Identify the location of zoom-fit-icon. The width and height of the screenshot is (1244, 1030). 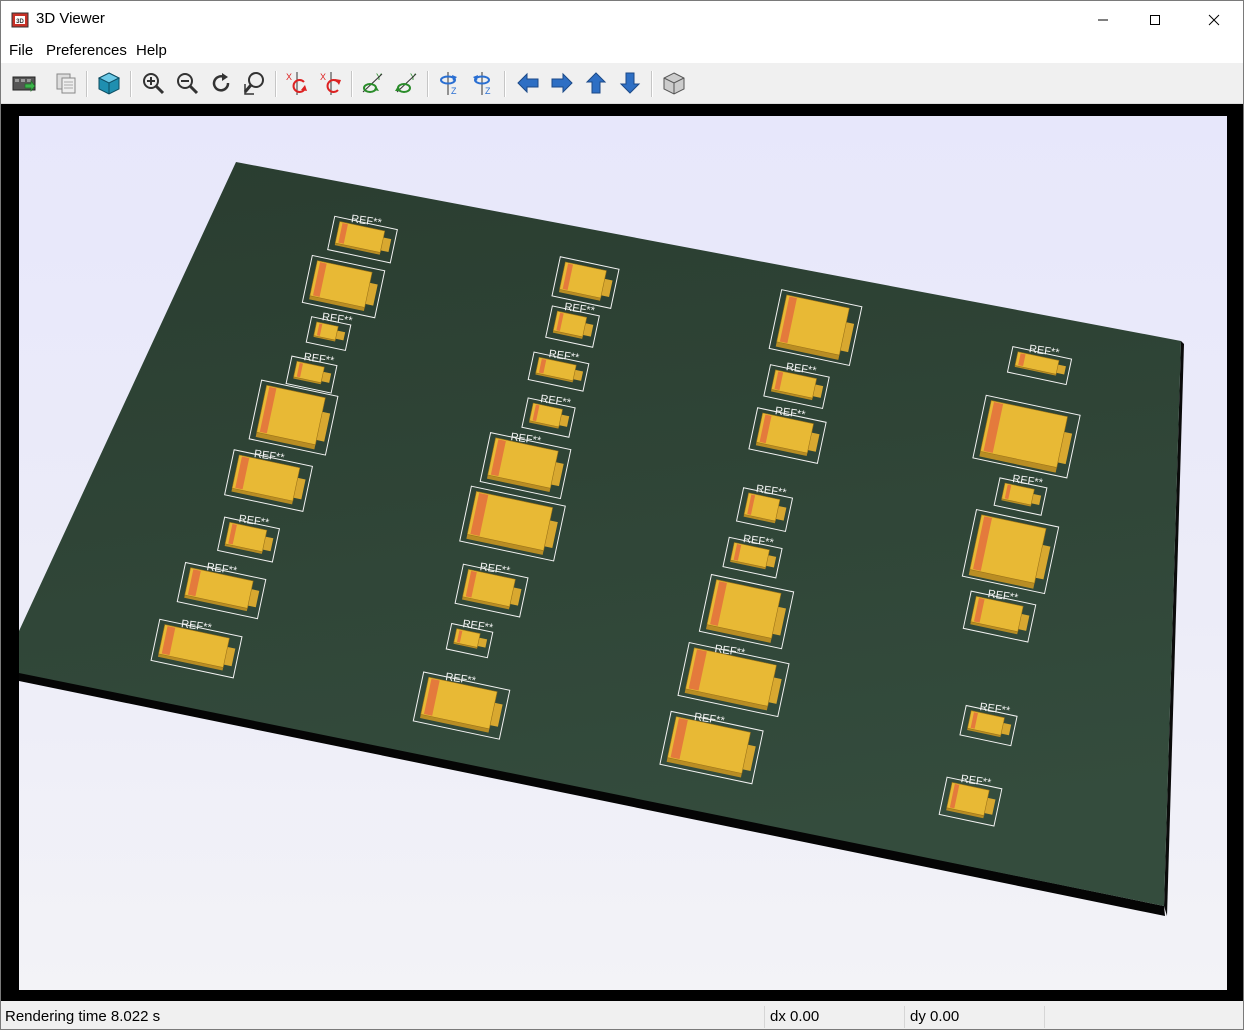
(253, 83).